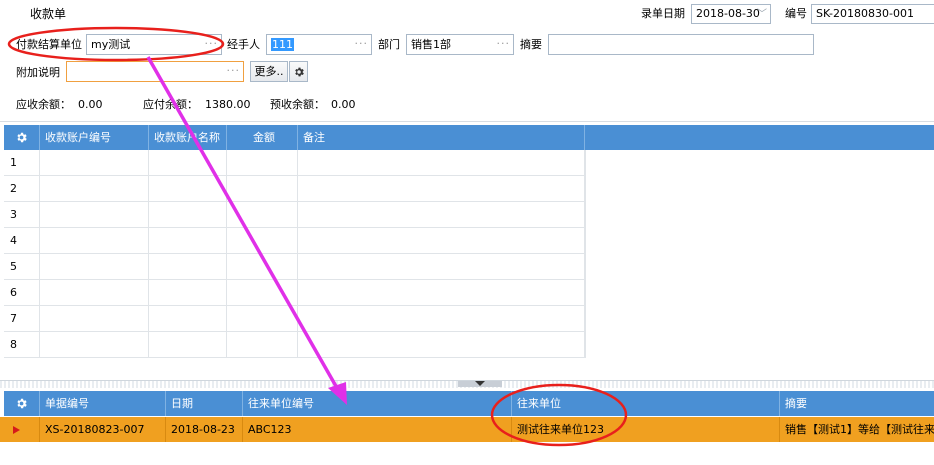 This screenshot has height=465, width=934. Describe the element at coordinates (228, 104) in the screenshot. I see `payable-value: 1380.00` at that location.